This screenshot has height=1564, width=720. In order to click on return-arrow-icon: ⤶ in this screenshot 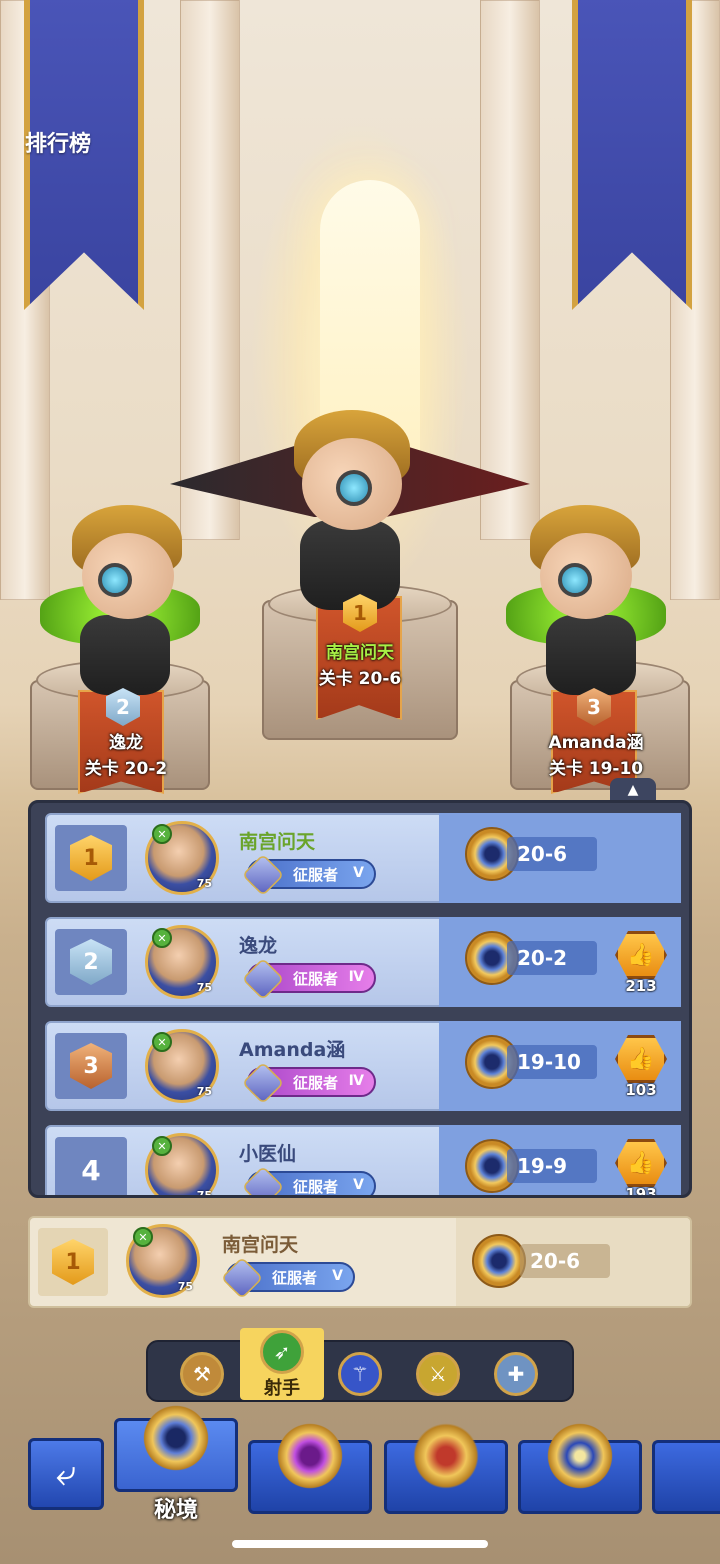, I will do `click(66, 1473)`.